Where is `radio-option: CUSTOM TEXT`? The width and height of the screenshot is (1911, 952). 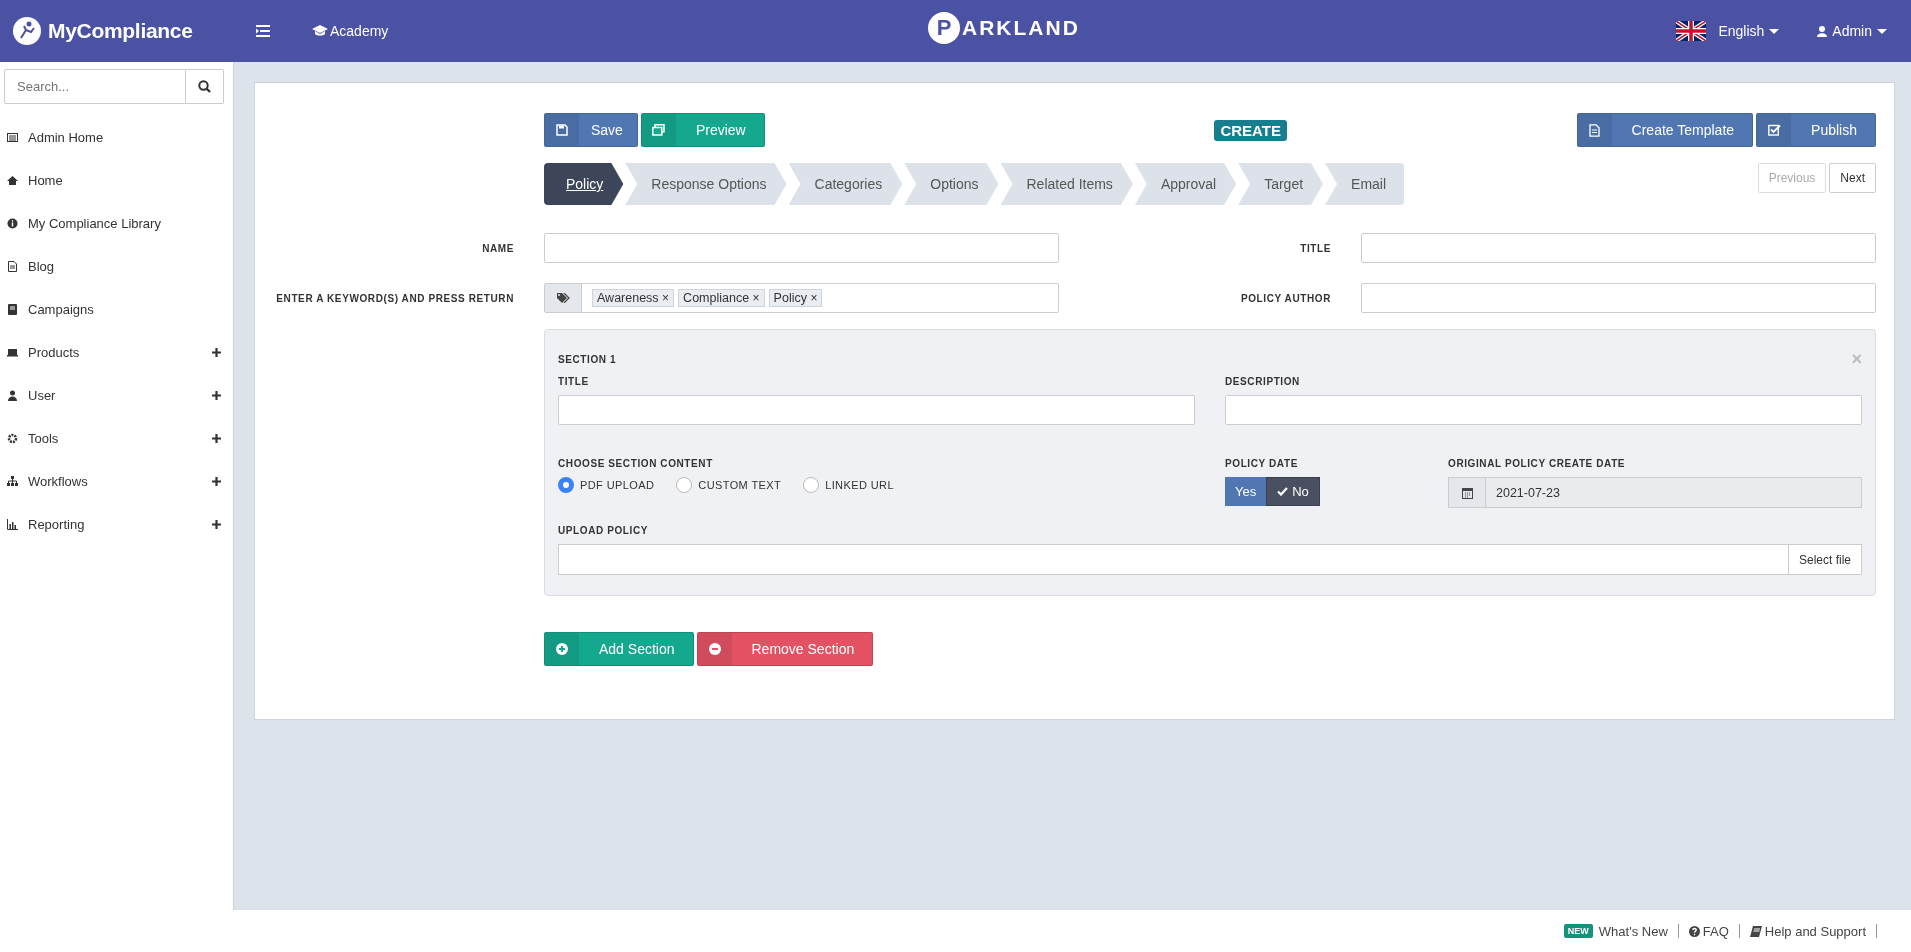
radio-option: CUSTOM TEXT is located at coordinates (729, 485).